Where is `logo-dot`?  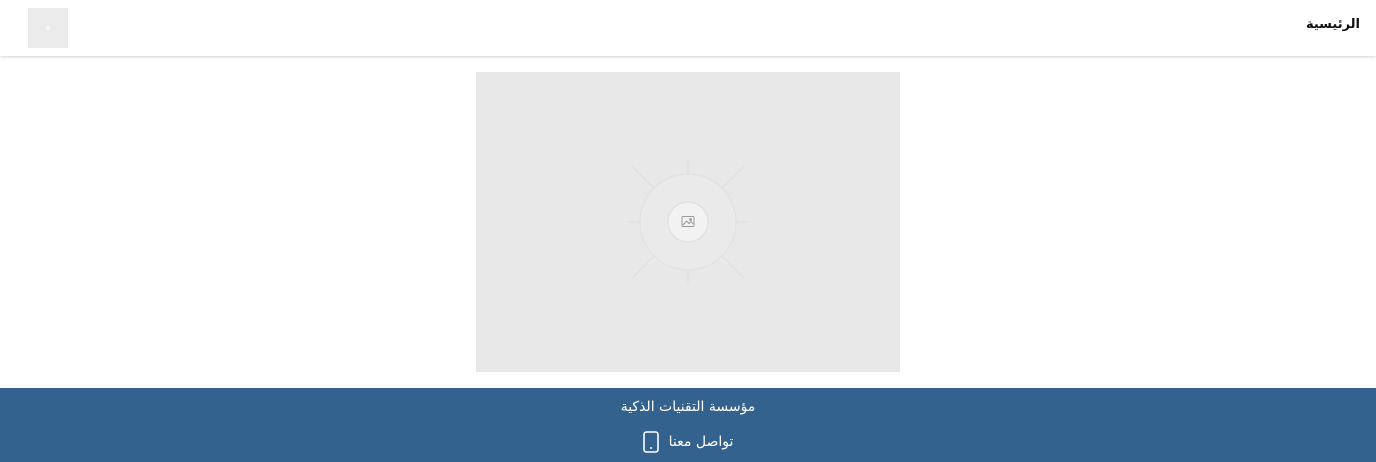 logo-dot is located at coordinates (48, 28).